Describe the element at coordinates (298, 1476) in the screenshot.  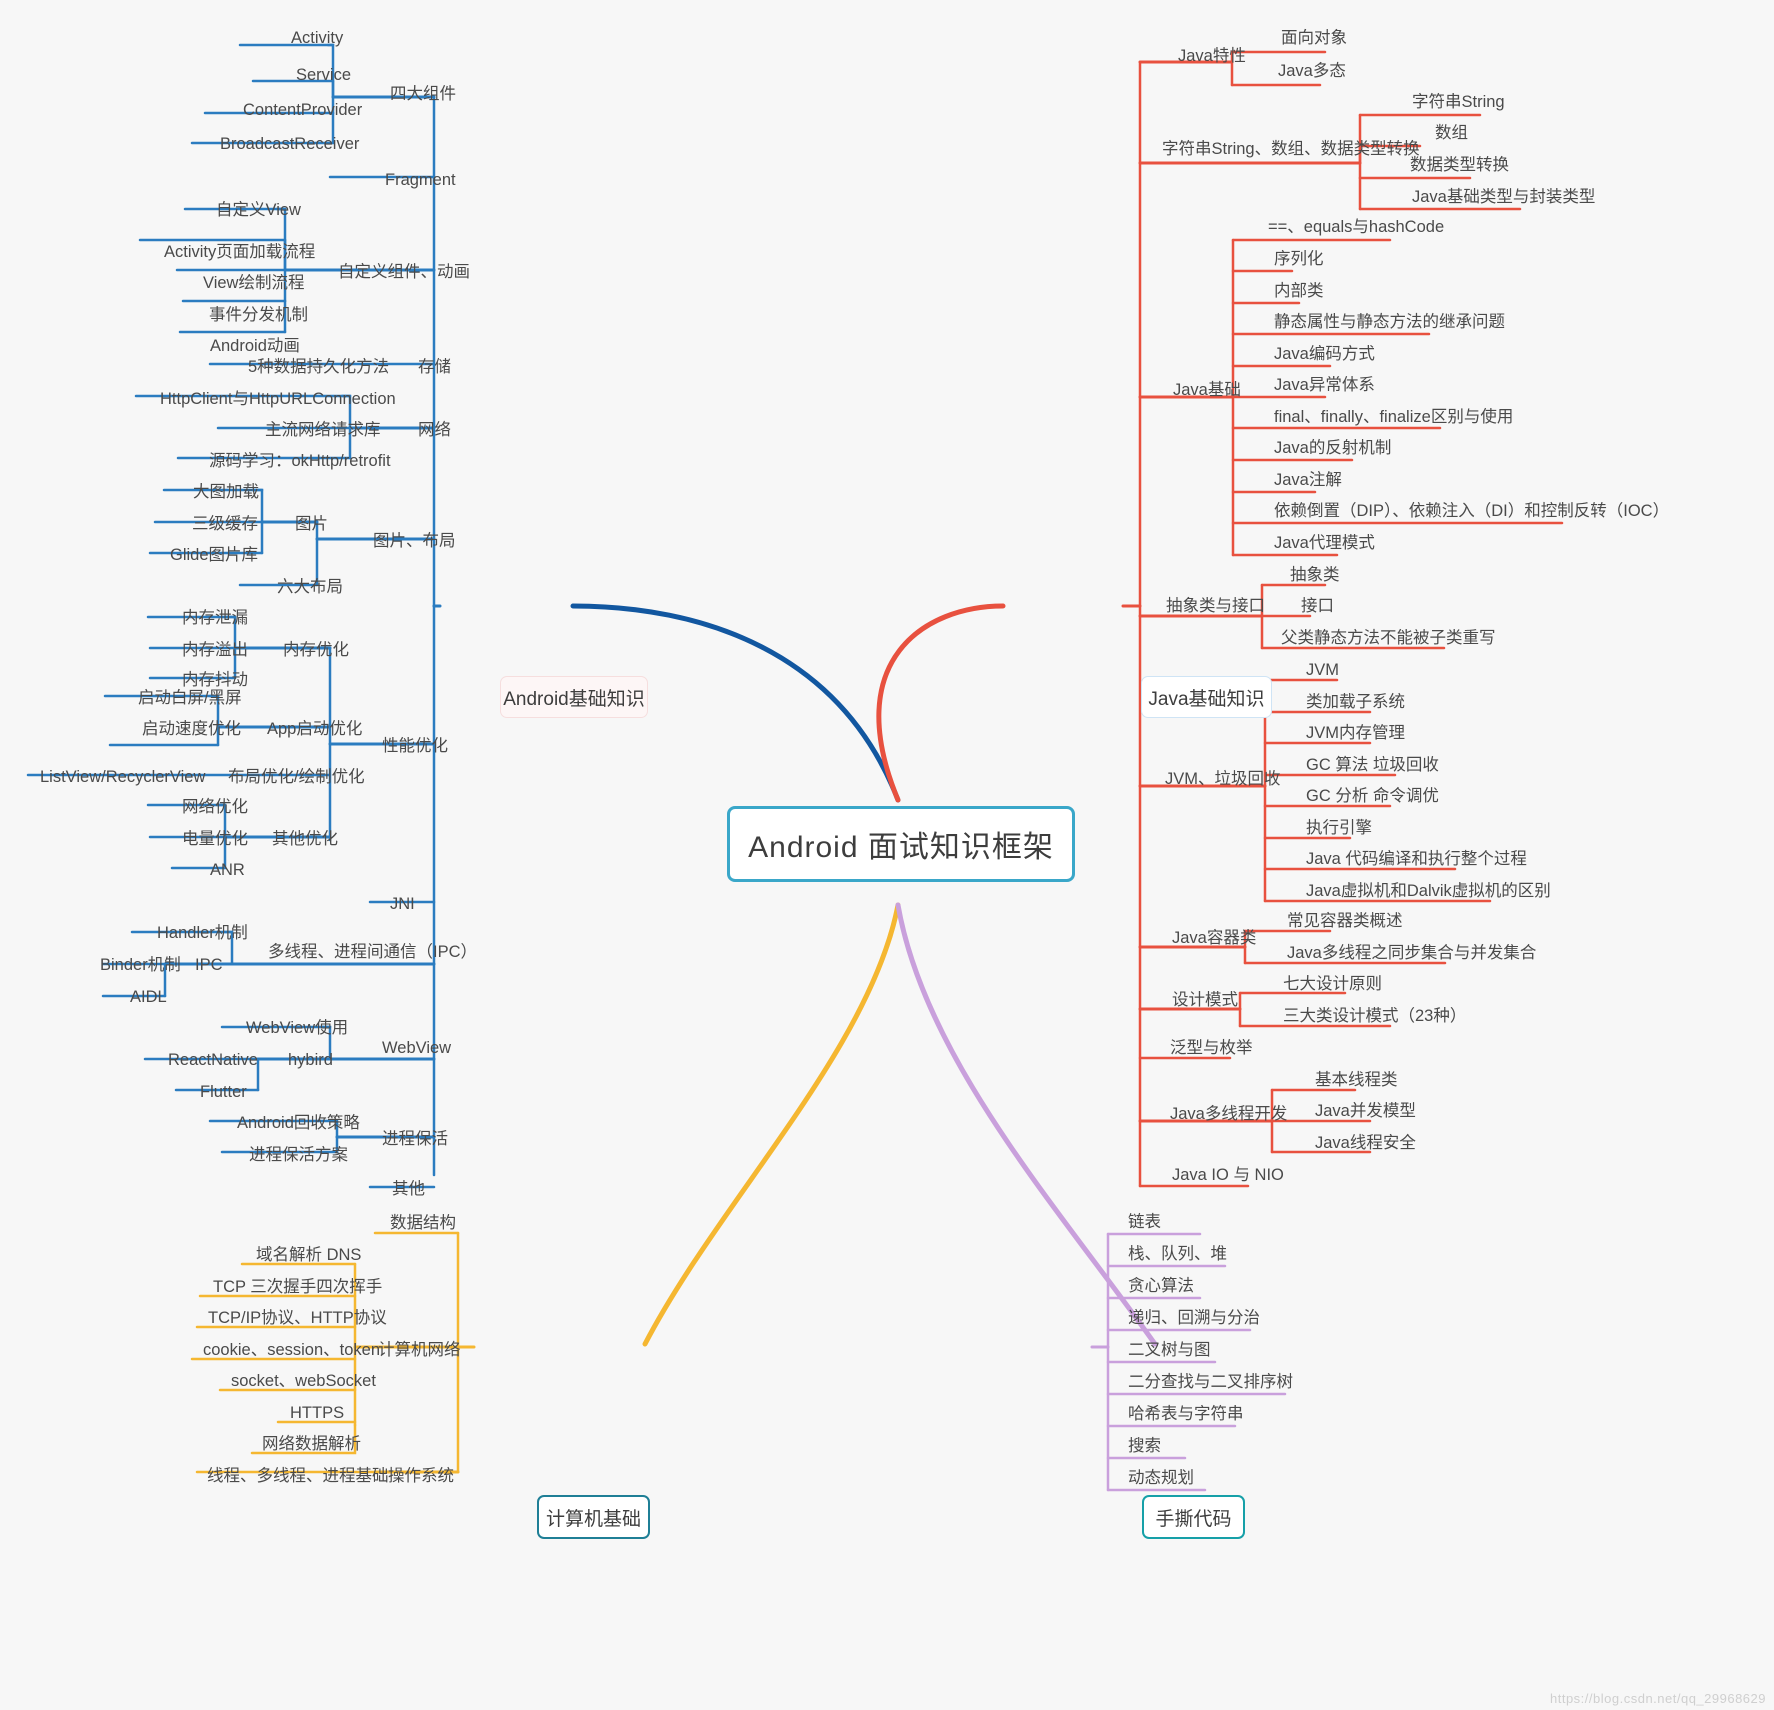
I see `leaf-thread-process-basics: 线程、多线程、进程基础` at that location.